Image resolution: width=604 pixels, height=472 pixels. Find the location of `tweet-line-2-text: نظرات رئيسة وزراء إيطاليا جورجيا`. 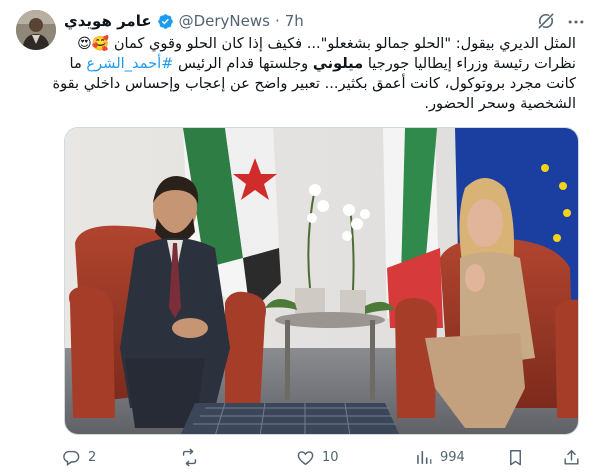

tweet-line-2-text: نظرات رئيسة وزراء إيطاليا جورجيا is located at coordinates (471, 63).